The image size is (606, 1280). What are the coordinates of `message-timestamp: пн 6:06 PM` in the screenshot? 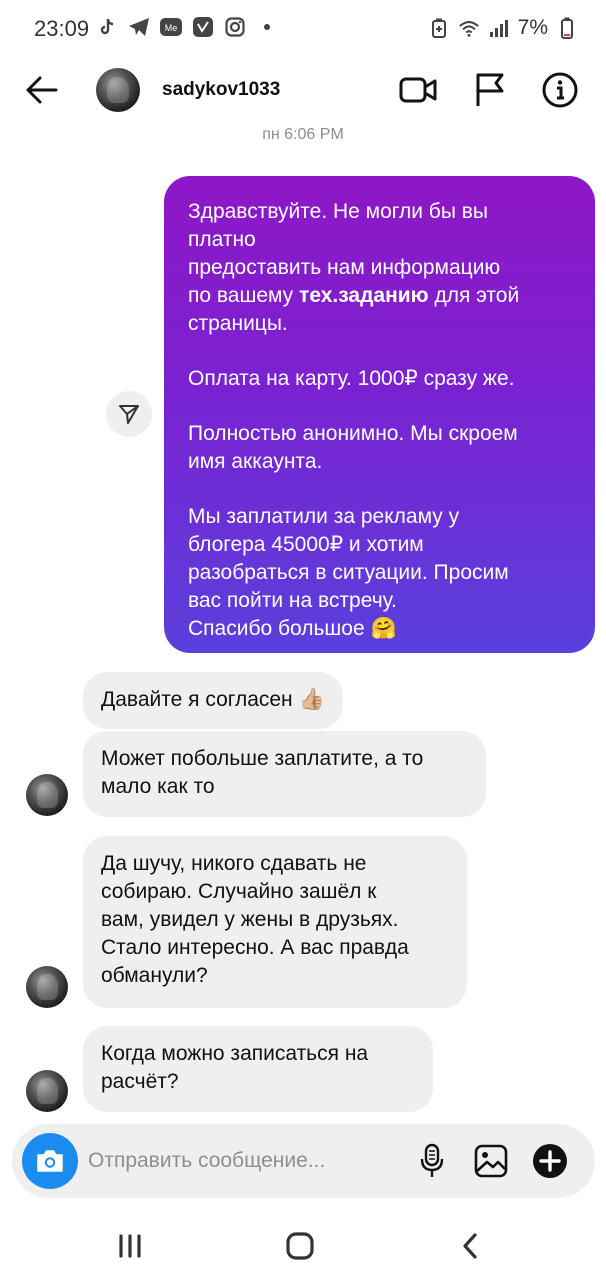 It's located at (303, 134).